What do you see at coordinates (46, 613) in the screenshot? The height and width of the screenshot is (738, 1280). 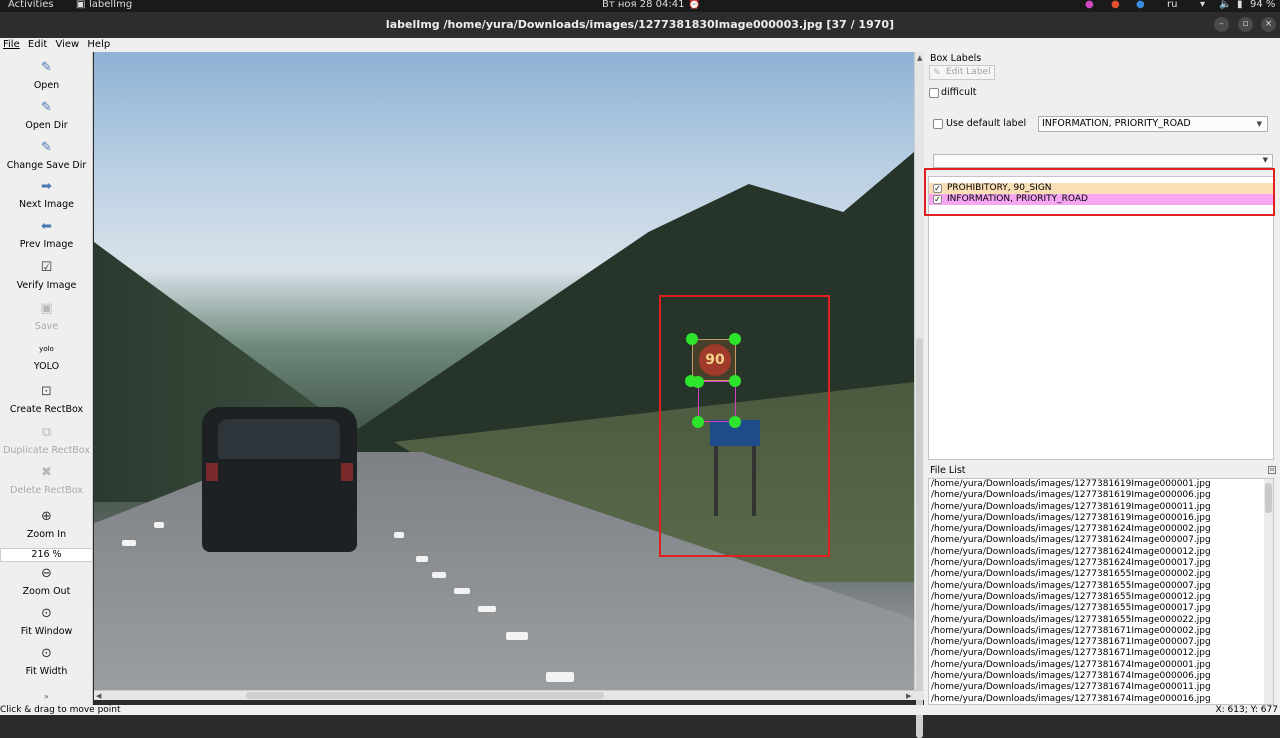 I see `fit-window-icon: ⊙` at bounding box center [46, 613].